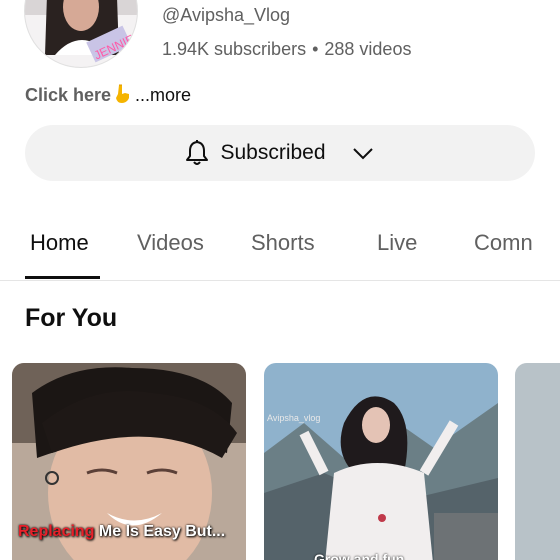 The image size is (560, 560). What do you see at coordinates (368, 49) in the screenshot?
I see `video-count: 288 videos` at bounding box center [368, 49].